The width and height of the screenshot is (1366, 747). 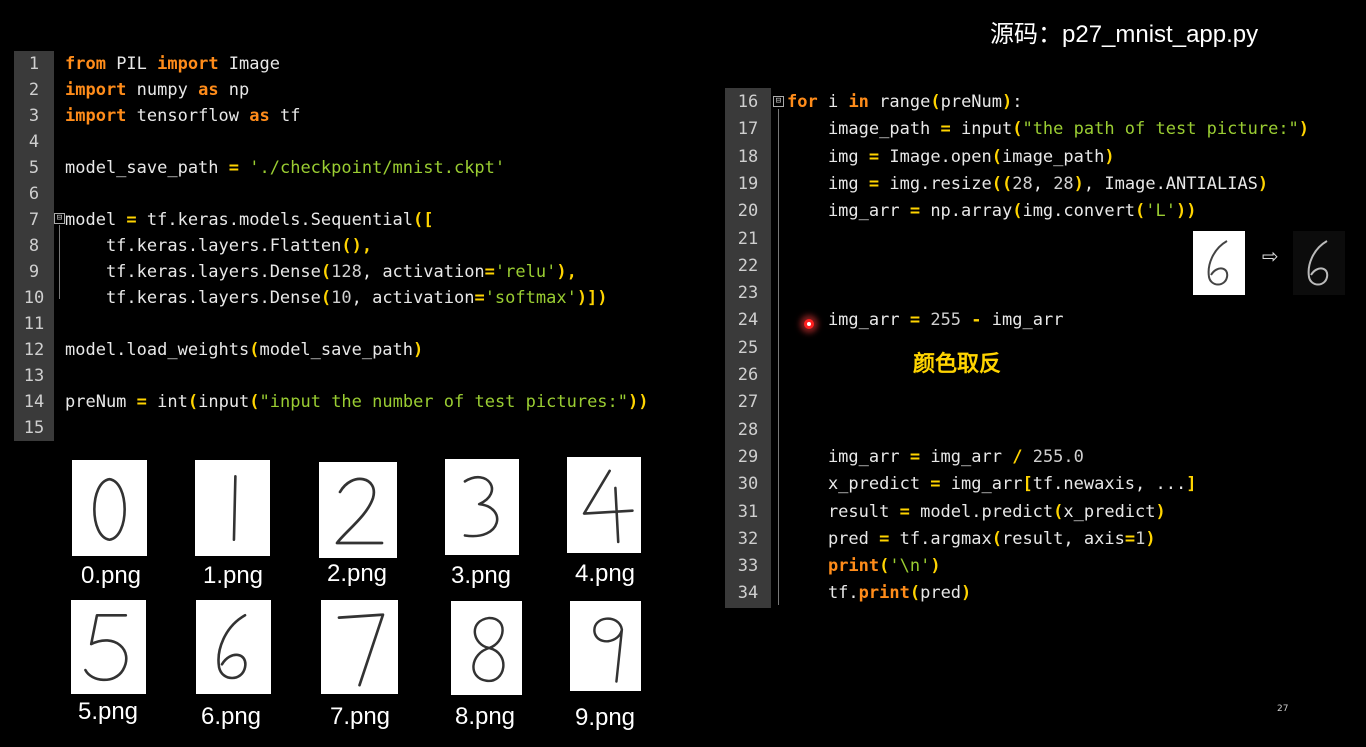 What do you see at coordinates (1045, 484) in the screenshot?
I see `code-line: 30 x_predict = img_arr[tf.newaxis, ...]` at bounding box center [1045, 484].